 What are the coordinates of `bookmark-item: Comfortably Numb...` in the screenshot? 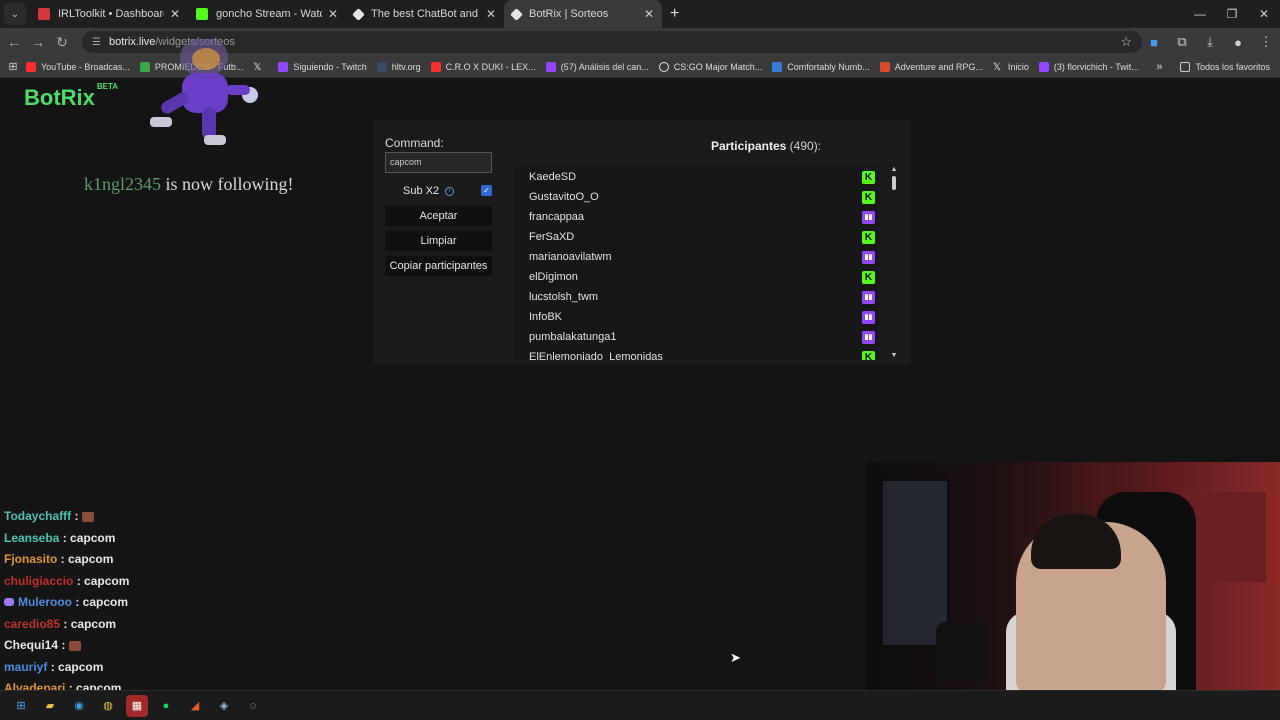 It's located at (821, 66).